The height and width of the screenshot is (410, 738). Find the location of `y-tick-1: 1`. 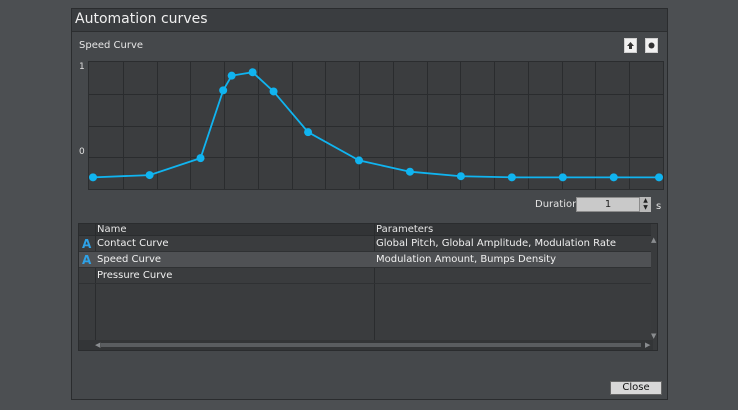

y-tick-1: 1 is located at coordinates (82, 67).